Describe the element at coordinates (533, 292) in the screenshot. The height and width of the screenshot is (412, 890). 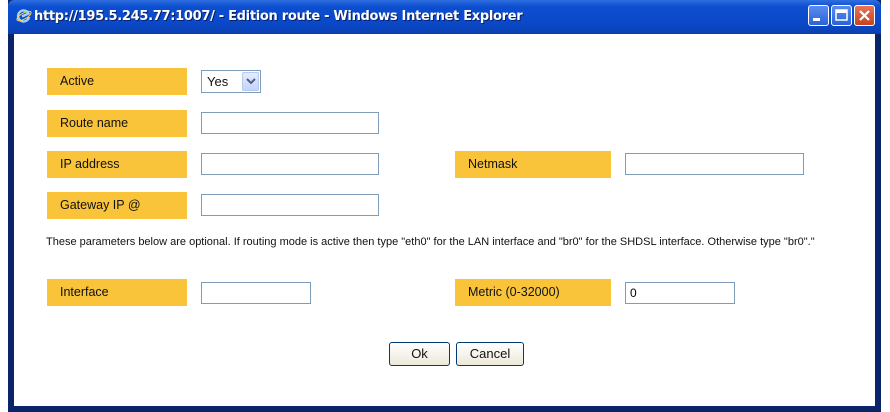
I see `metric-label: Metric (0-32000)` at that location.